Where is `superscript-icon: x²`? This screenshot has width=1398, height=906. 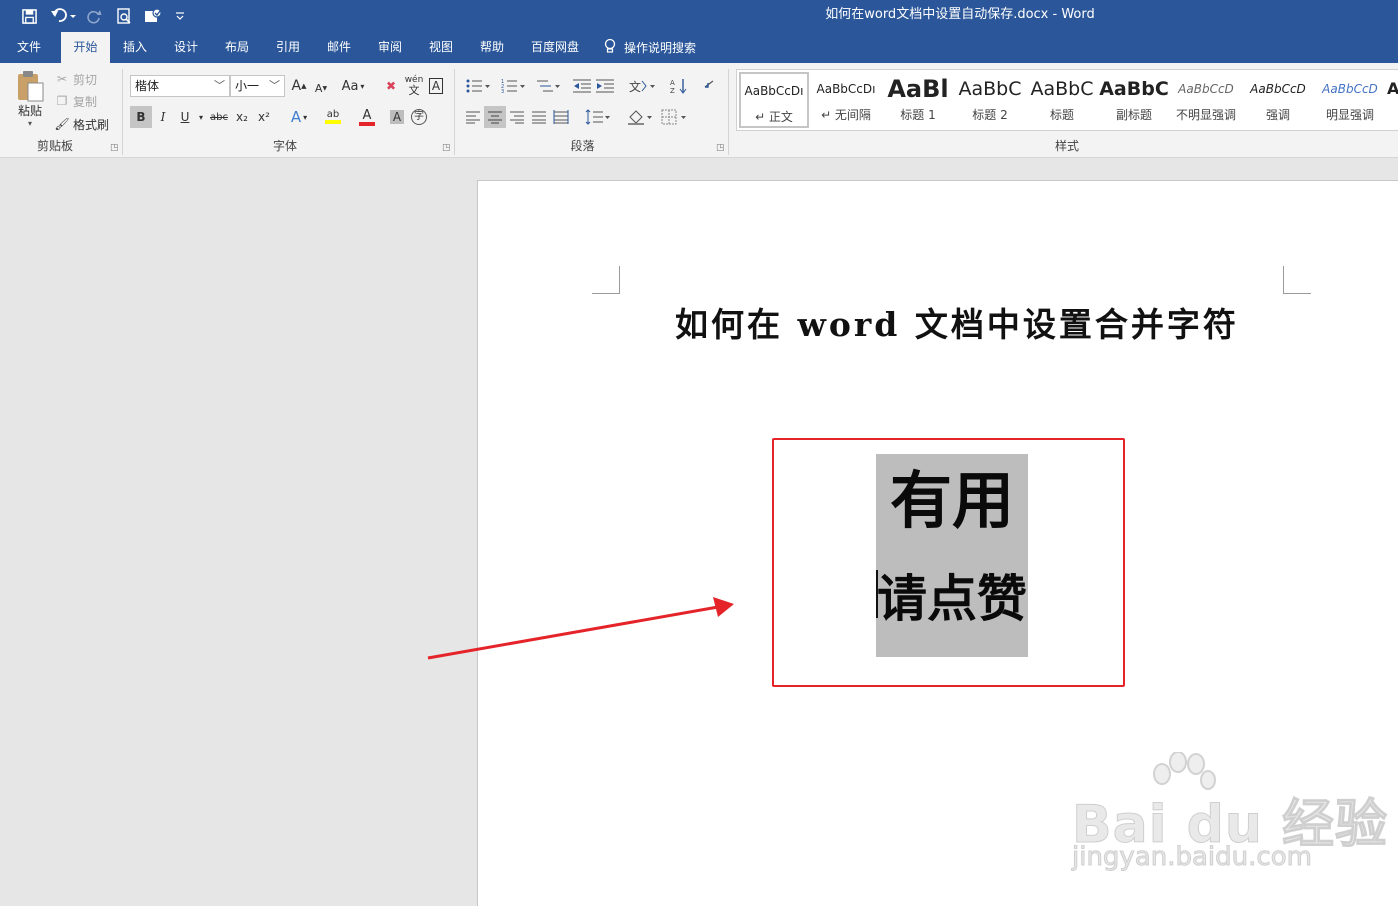 superscript-icon: x² is located at coordinates (264, 117).